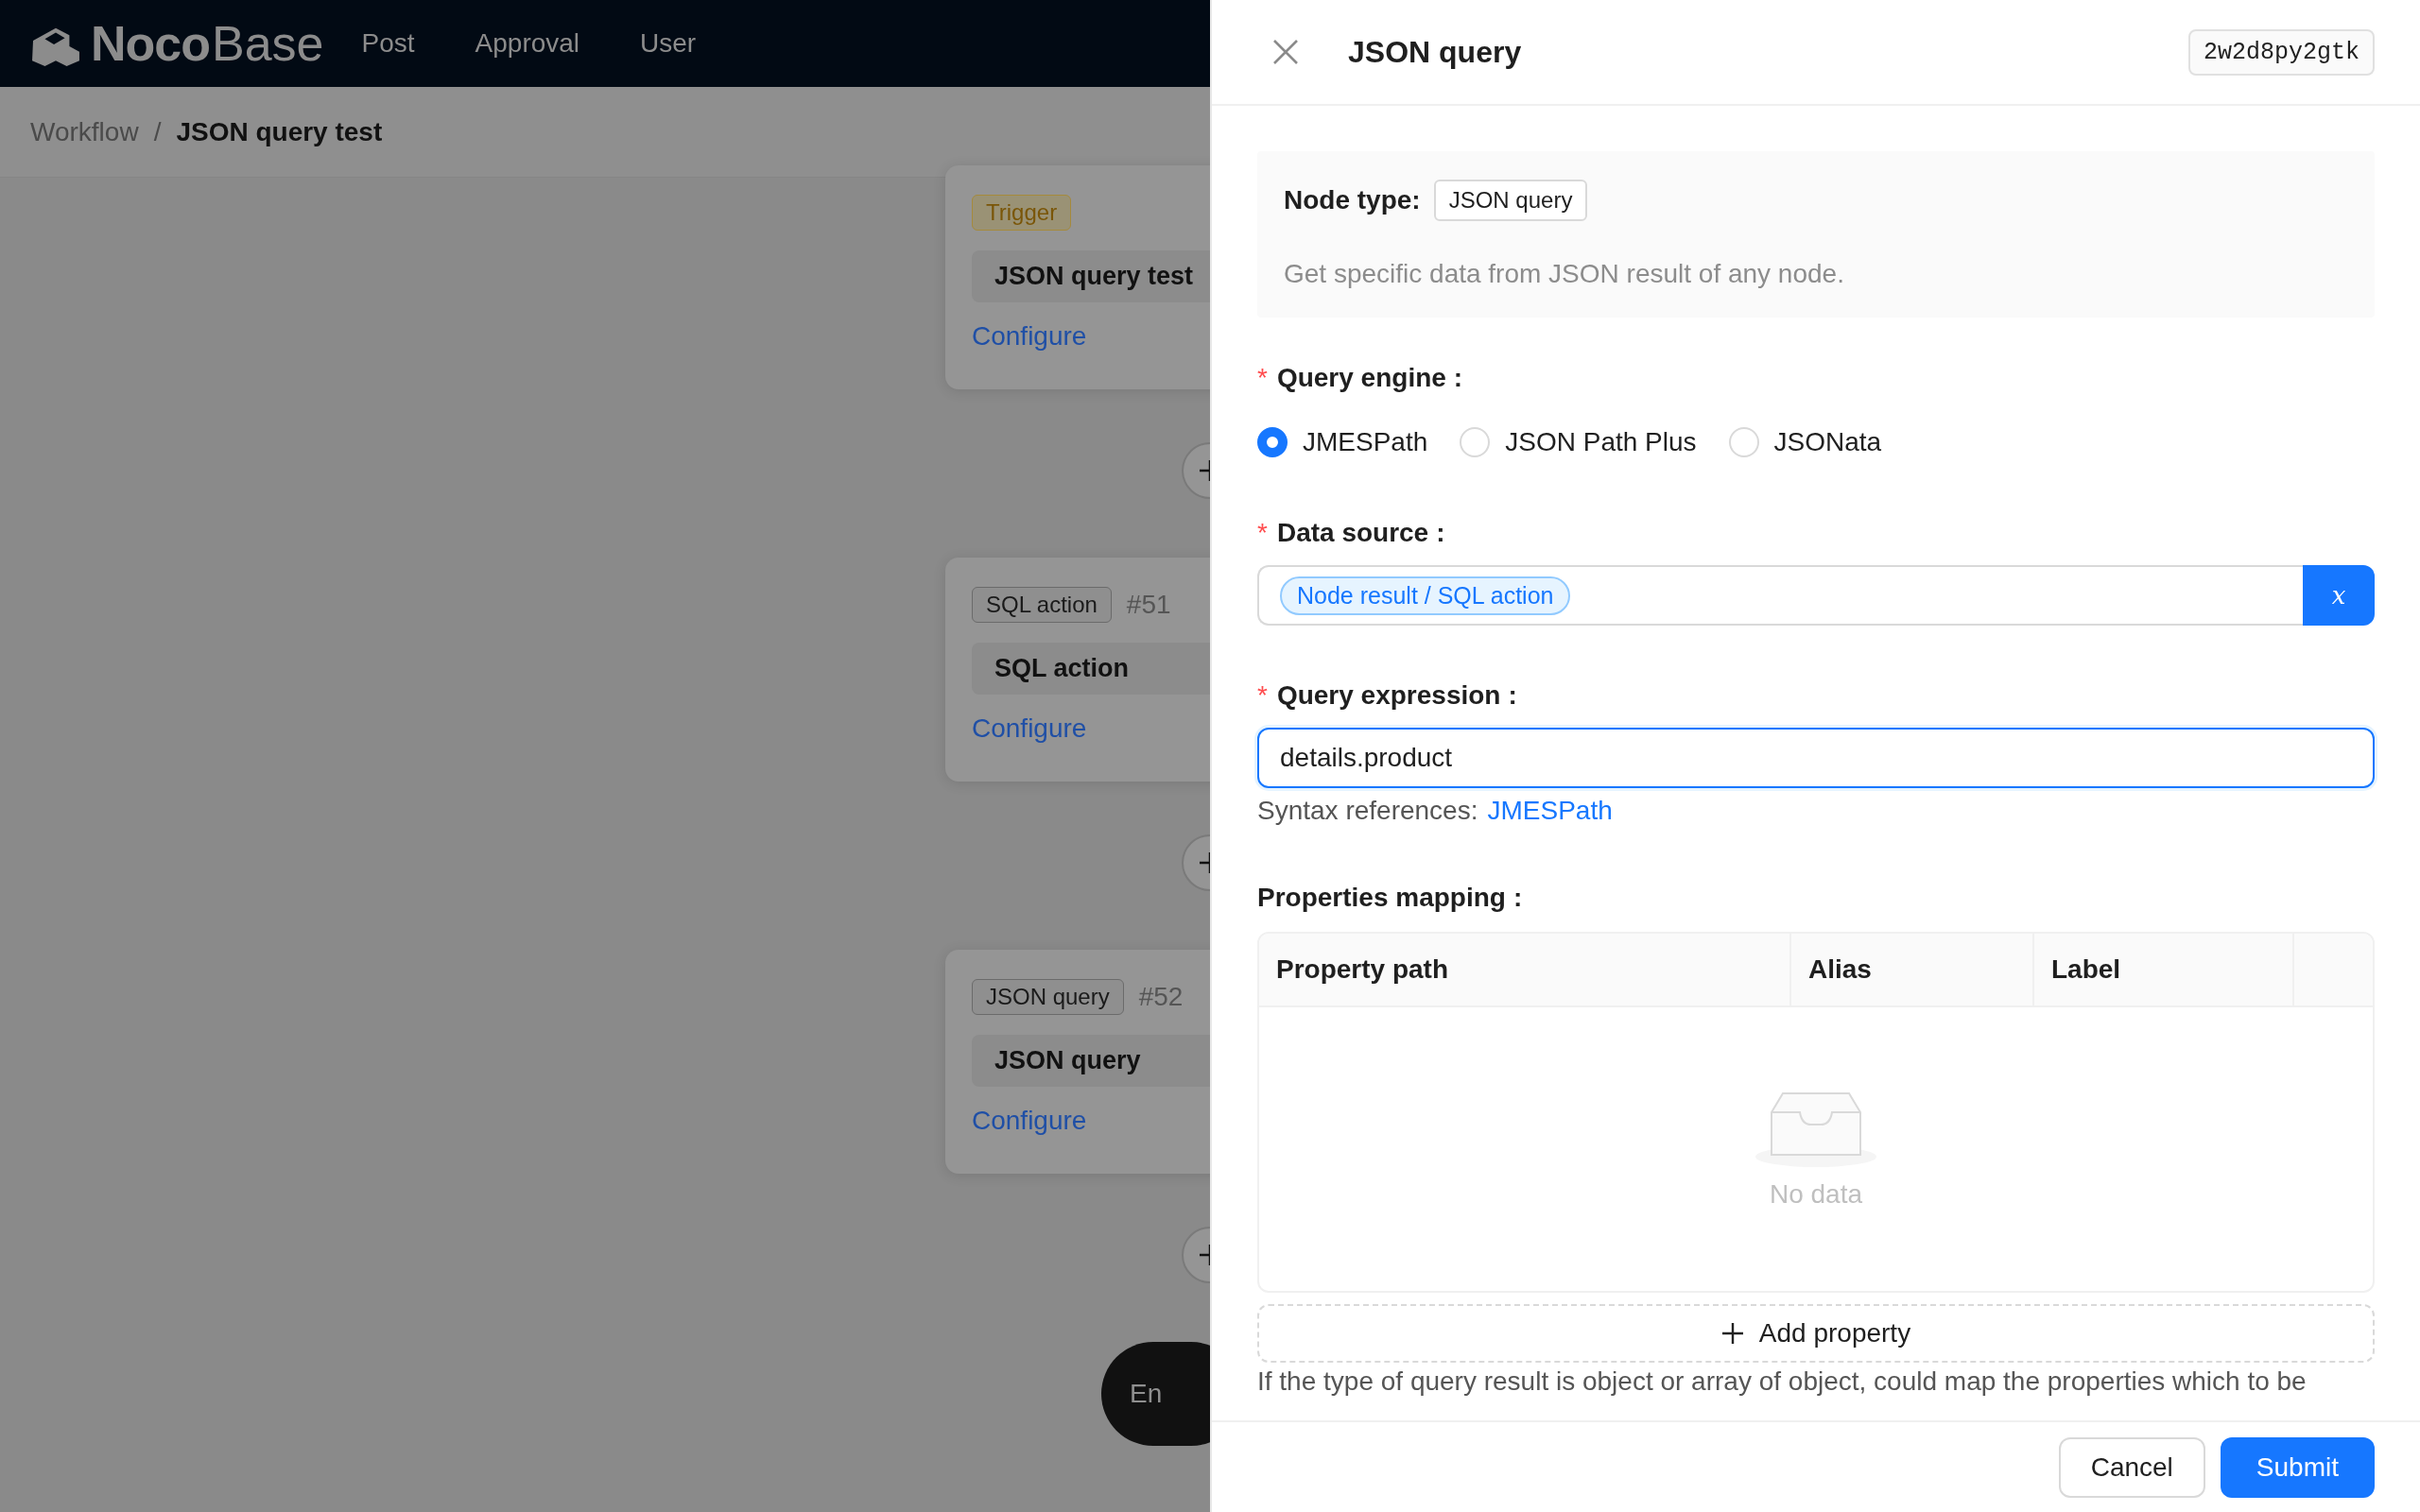 The height and width of the screenshot is (1512, 2420). I want to click on cancel-button: Cancel, so click(2131, 1467).